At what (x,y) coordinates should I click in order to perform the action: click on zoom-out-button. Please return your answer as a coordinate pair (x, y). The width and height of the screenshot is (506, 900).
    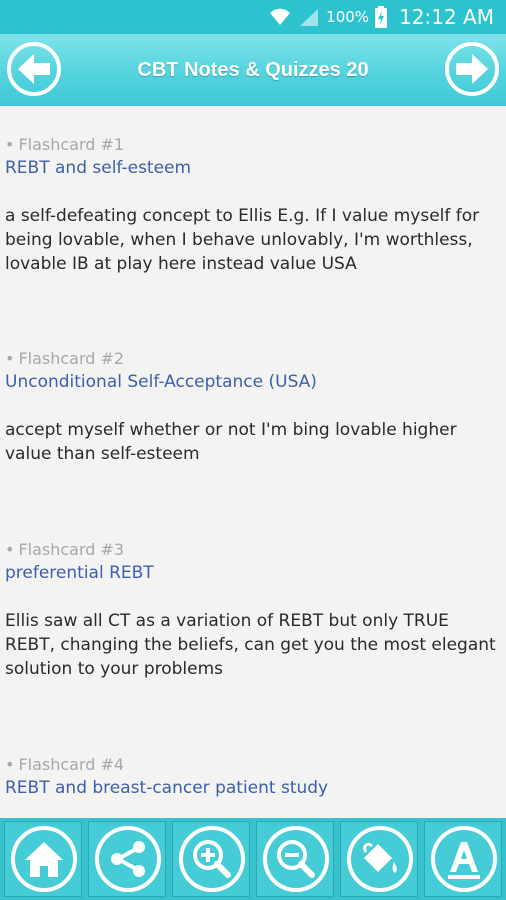
    Looking at the image, I should click on (295, 859).